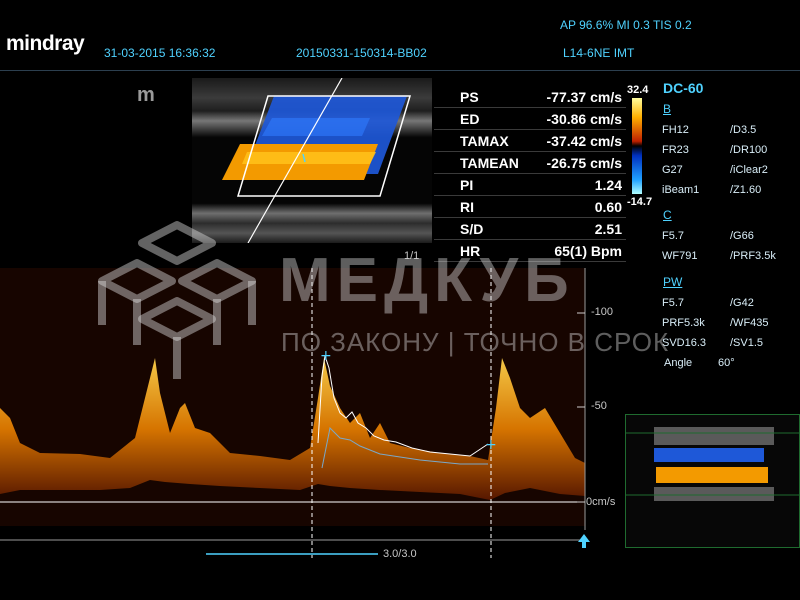 This screenshot has height=600, width=800. What do you see at coordinates (684, 343) in the screenshot?
I see `pw-param: SVD16.3` at bounding box center [684, 343].